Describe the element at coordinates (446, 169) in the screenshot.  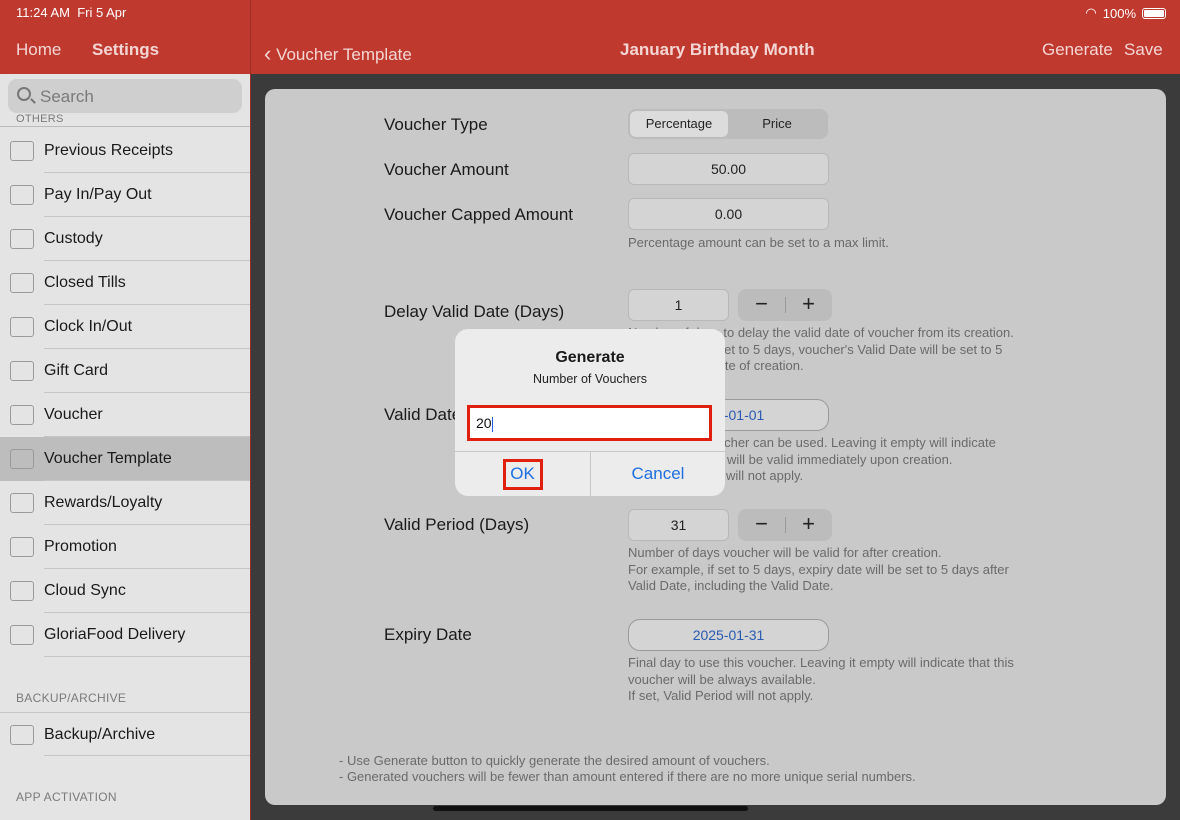
I see `voucher-amount-label: Voucher Amount` at that location.